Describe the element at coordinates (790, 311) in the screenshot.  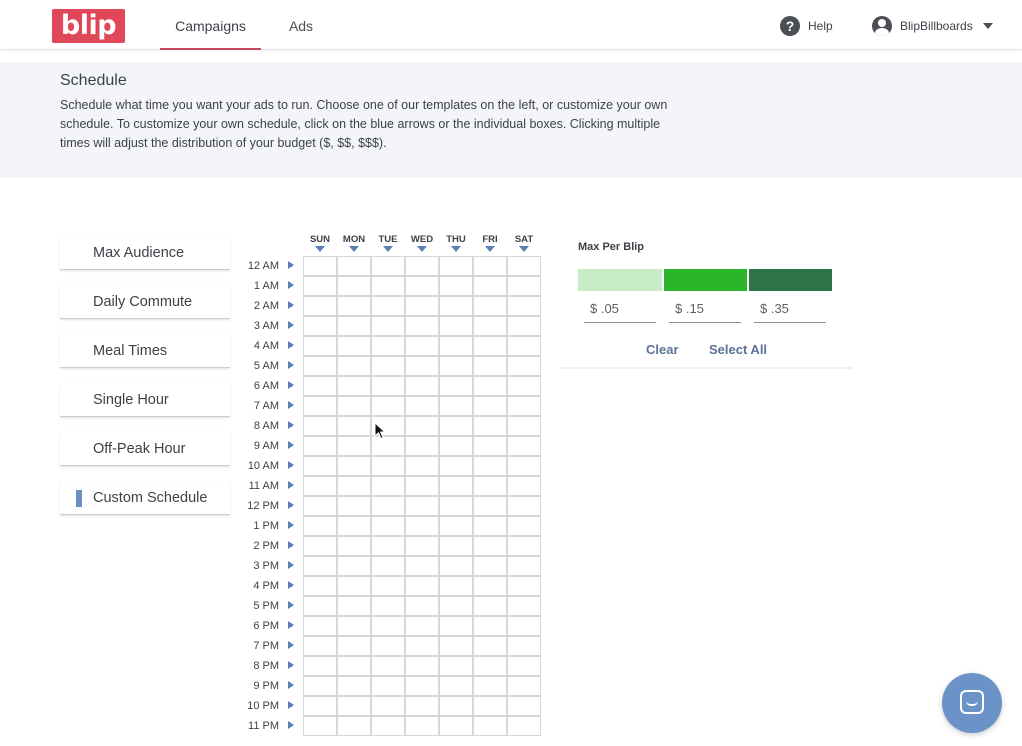
I see `price-high-field: $ .35` at that location.